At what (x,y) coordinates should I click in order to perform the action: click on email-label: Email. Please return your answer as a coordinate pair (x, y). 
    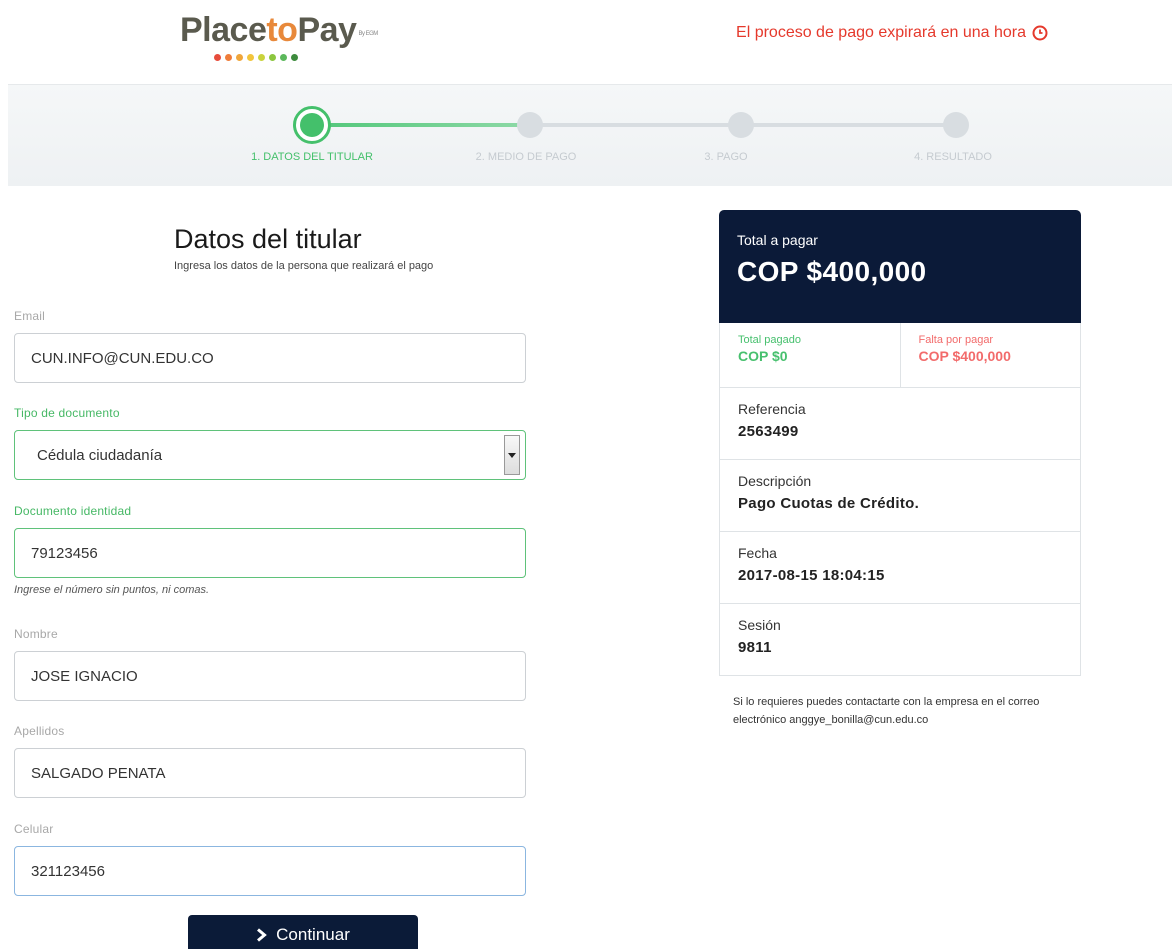
    Looking at the image, I should click on (30, 316).